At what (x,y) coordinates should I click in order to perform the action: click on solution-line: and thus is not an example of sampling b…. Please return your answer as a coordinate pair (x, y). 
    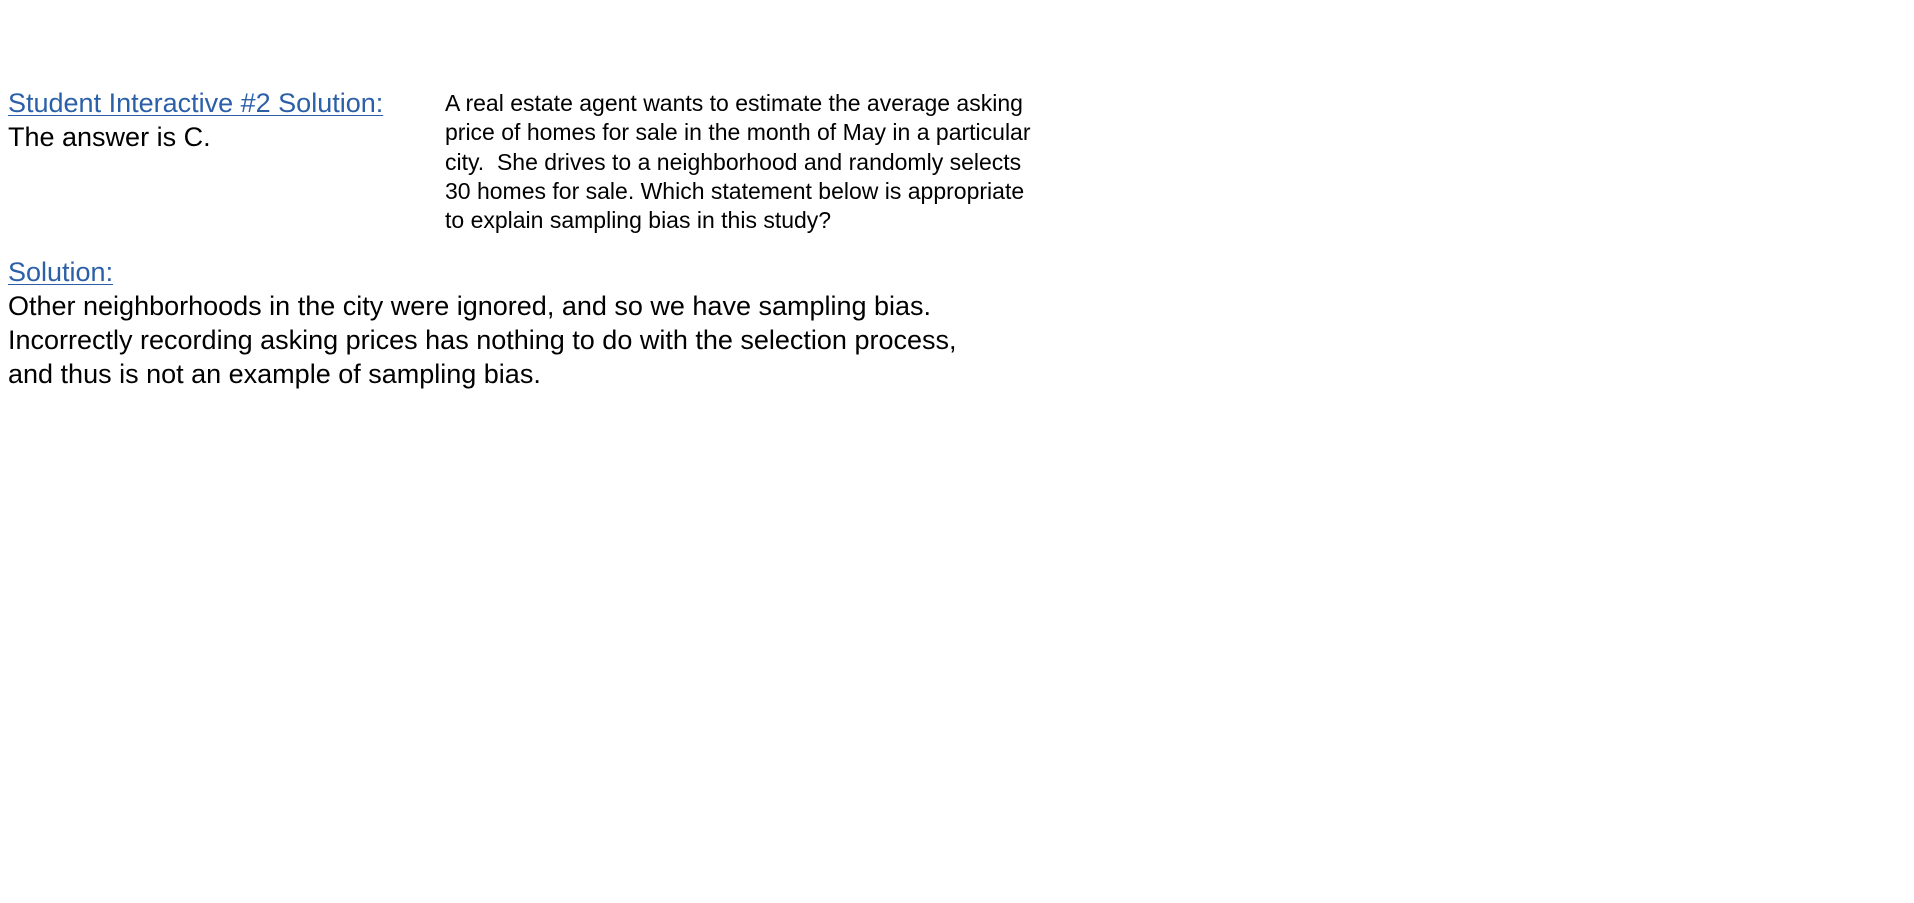
    Looking at the image, I should click on (274, 374).